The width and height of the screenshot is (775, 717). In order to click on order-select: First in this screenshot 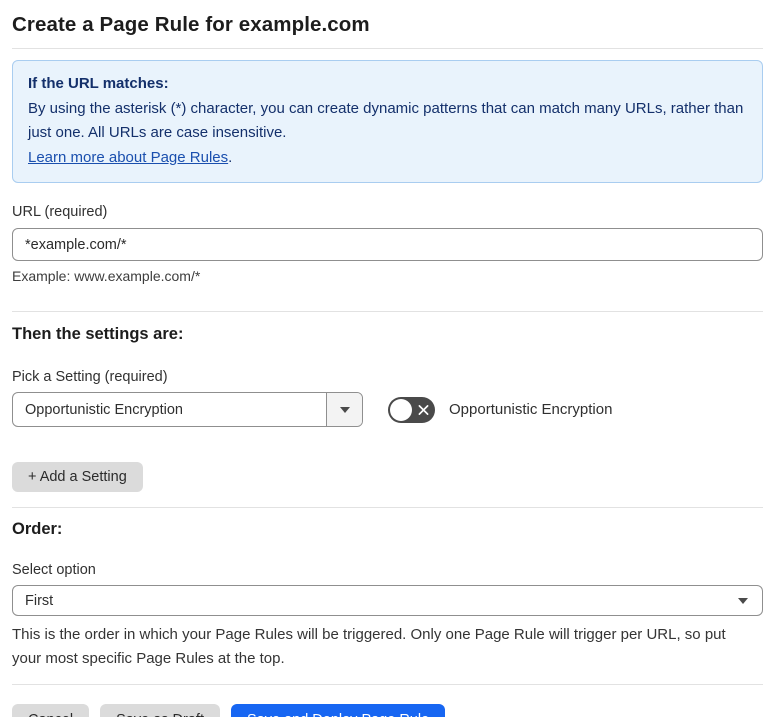, I will do `click(387, 600)`.